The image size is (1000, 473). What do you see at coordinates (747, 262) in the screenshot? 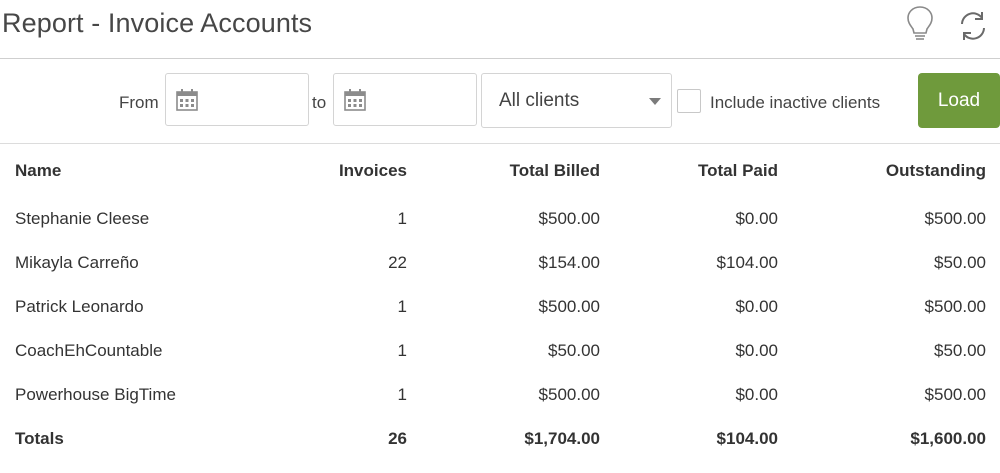
I see `cell-total-paid: $104.00` at bounding box center [747, 262].